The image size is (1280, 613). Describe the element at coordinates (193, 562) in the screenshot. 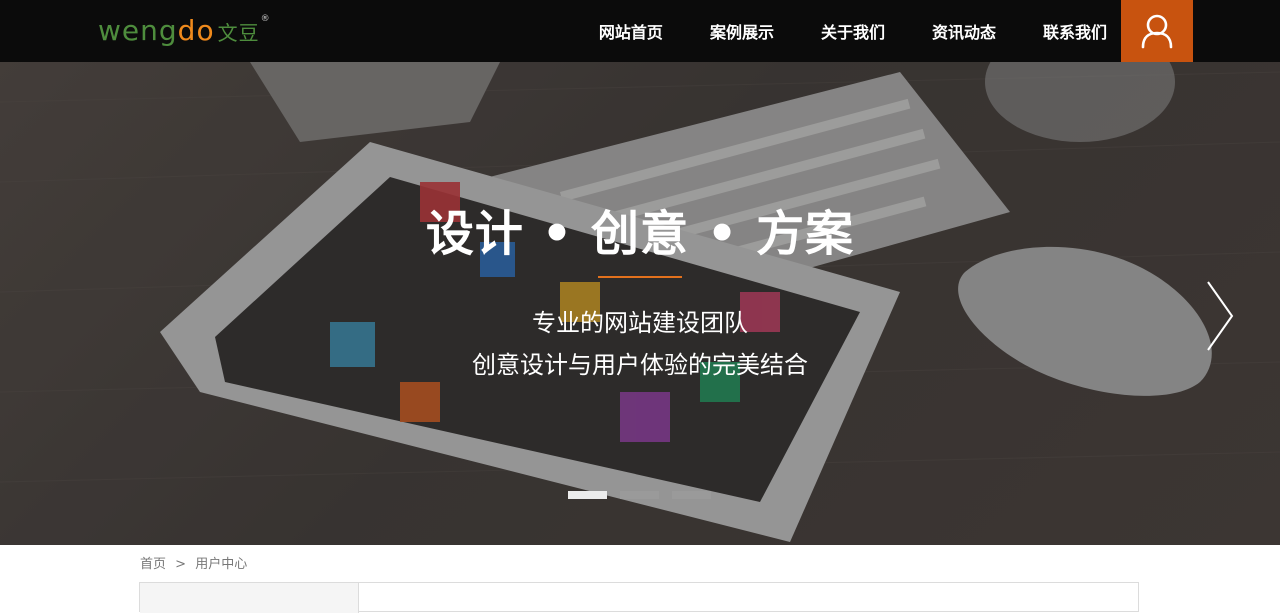

I see `breadcrumb: 首页 > 用户中心` at that location.